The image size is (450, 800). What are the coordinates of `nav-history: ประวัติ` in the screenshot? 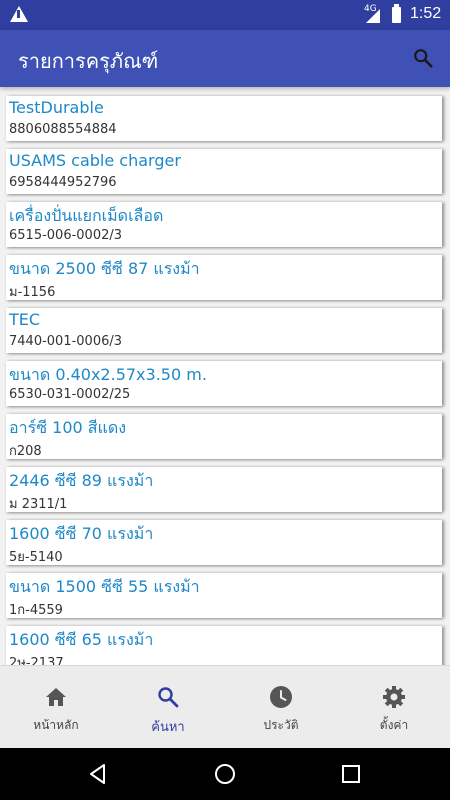 It's located at (281, 707).